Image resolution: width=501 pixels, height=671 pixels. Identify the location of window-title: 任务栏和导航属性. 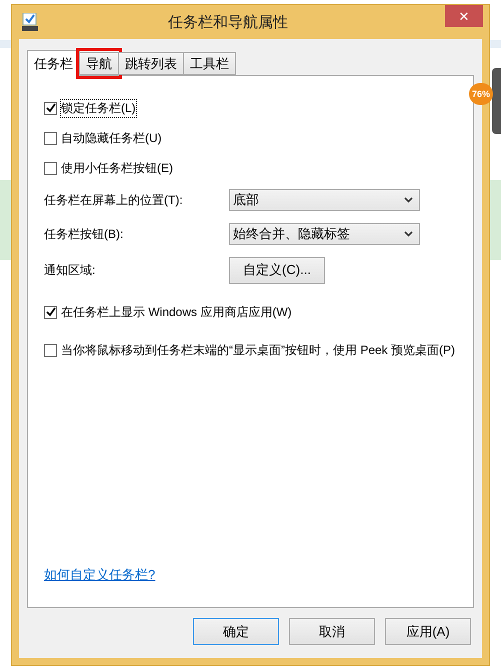
(228, 22).